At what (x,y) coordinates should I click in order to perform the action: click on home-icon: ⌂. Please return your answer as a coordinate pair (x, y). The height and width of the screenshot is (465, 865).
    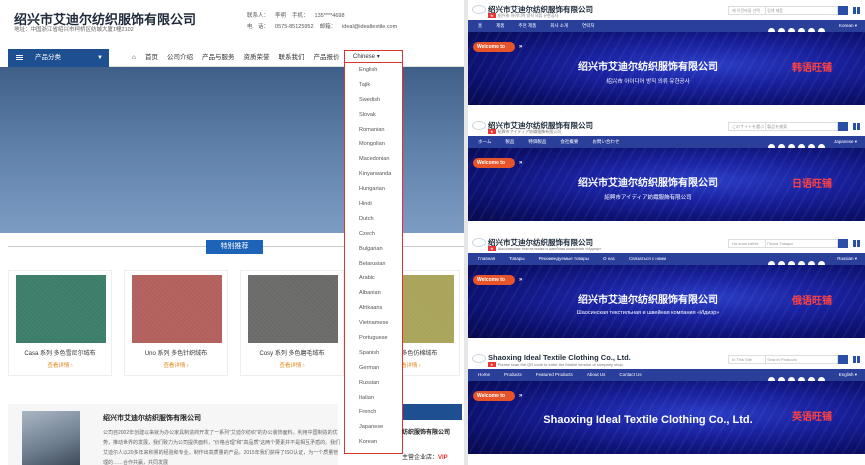
    Looking at the image, I should click on (134, 57).